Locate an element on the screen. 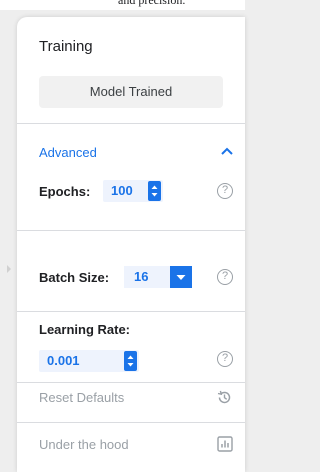 The height and width of the screenshot is (472, 320). learning-rate-stepper is located at coordinates (130, 361).